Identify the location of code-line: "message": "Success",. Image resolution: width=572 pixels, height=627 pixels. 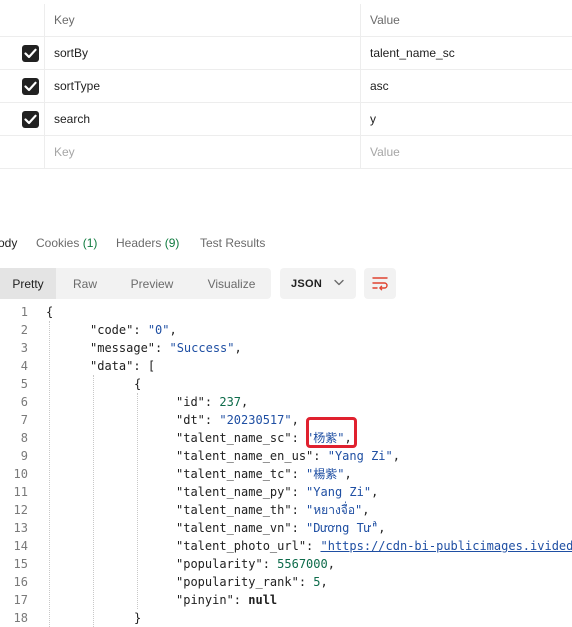
(166, 348).